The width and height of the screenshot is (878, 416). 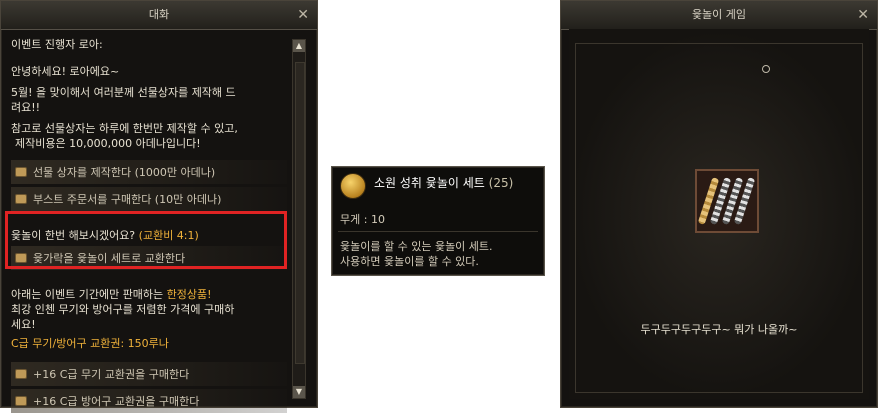 What do you see at coordinates (127, 199) in the screenshot?
I see `option-label: 부스트 주문서를 구매한다 (10만 아데나)` at bounding box center [127, 199].